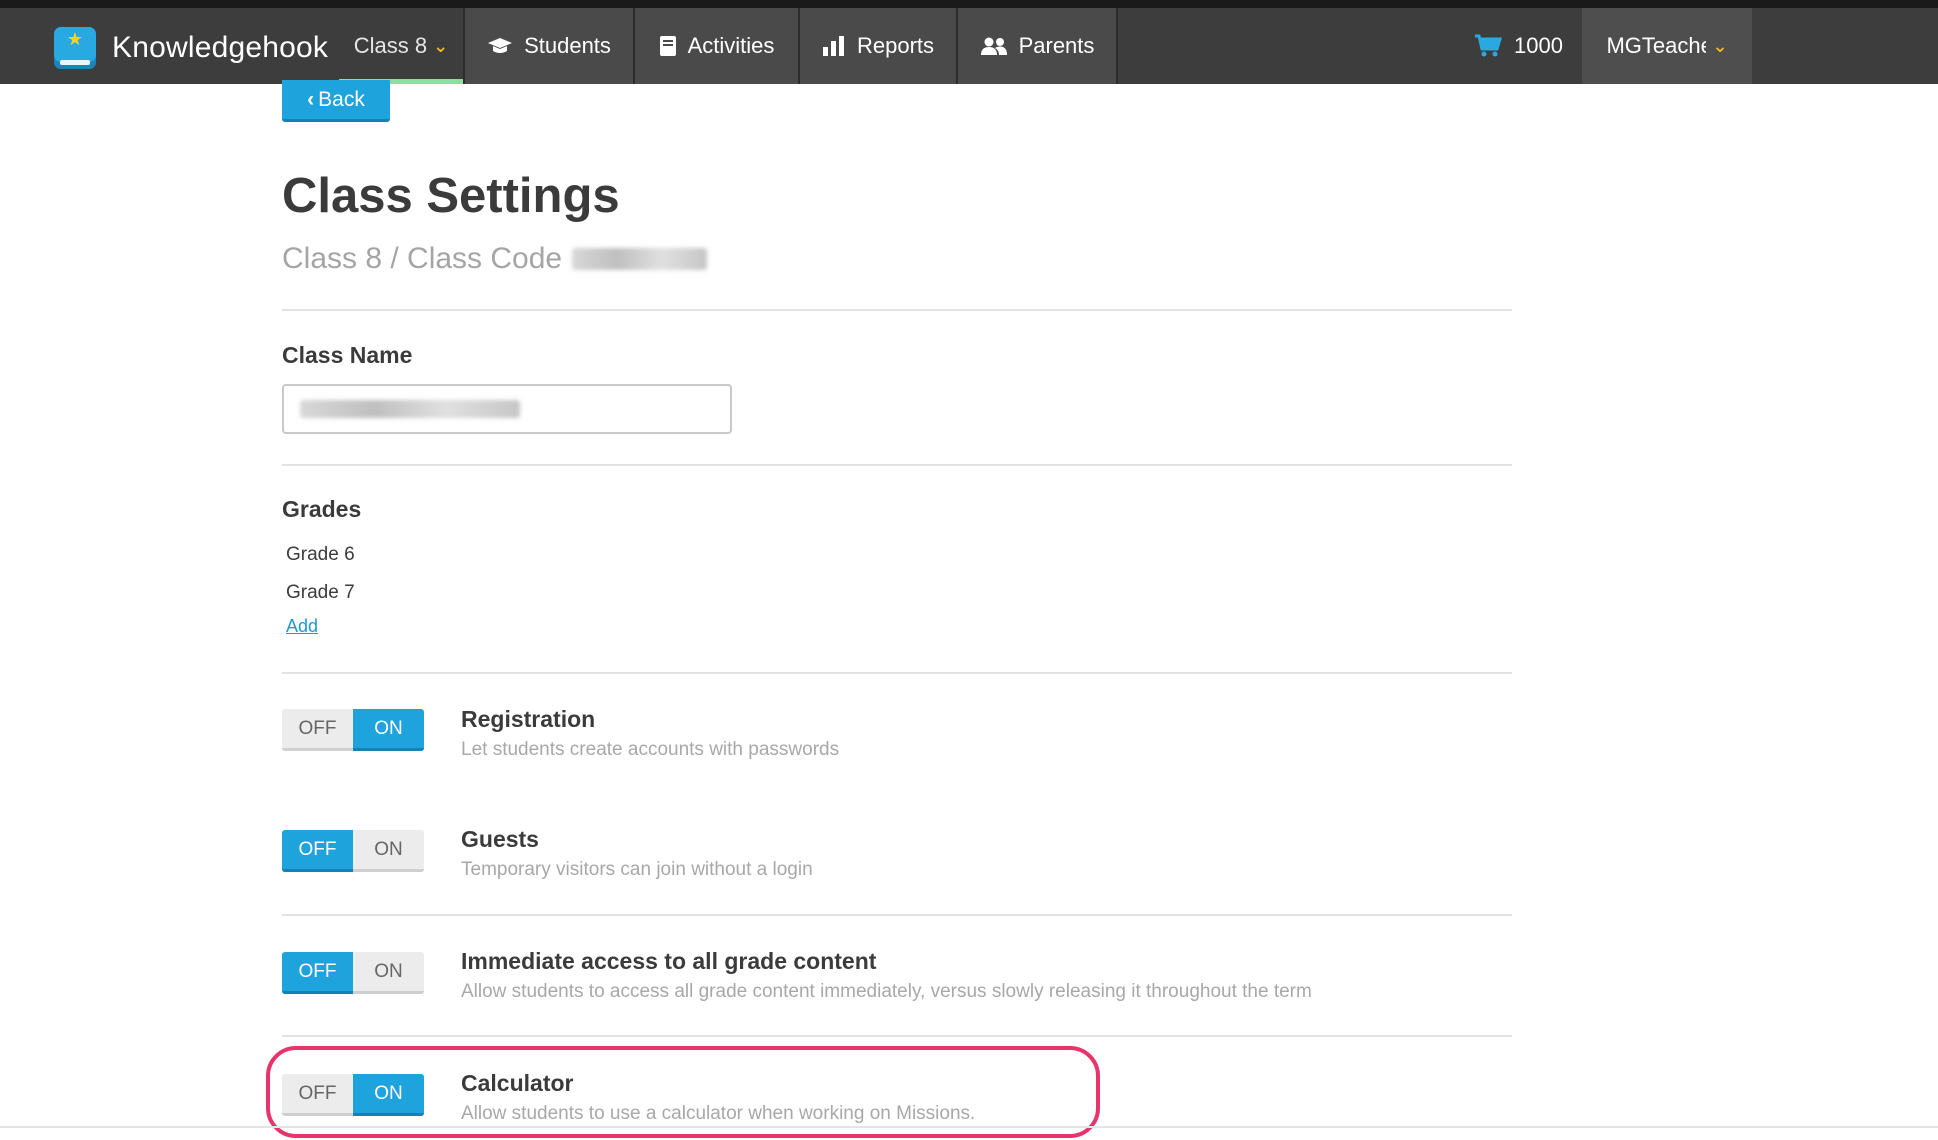 The height and width of the screenshot is (1140, 1938). I want to click on redacted-class-code, so click(640, 259).